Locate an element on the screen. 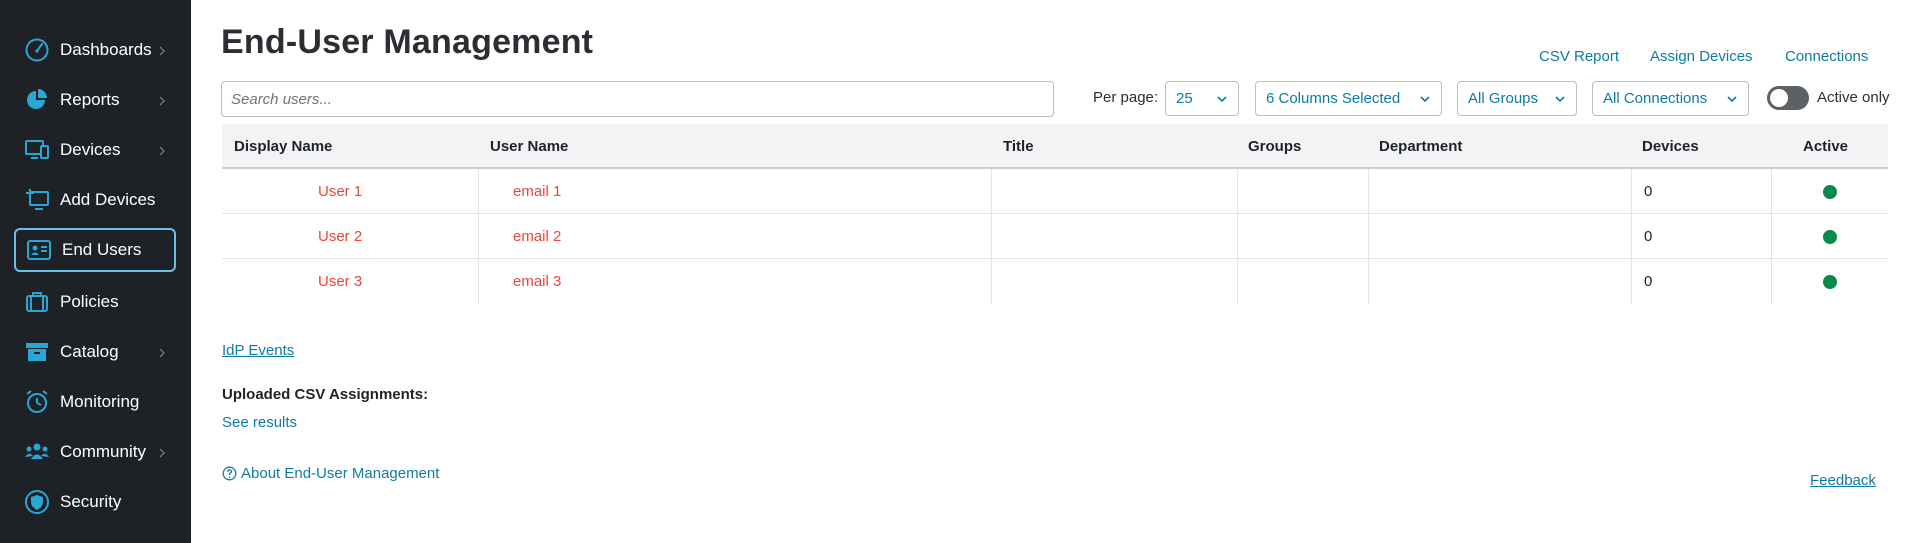 The width and height of the screenshot is (1918, 543). table-row: User 3 email 3 0 is located at coordinates (1055, 281).